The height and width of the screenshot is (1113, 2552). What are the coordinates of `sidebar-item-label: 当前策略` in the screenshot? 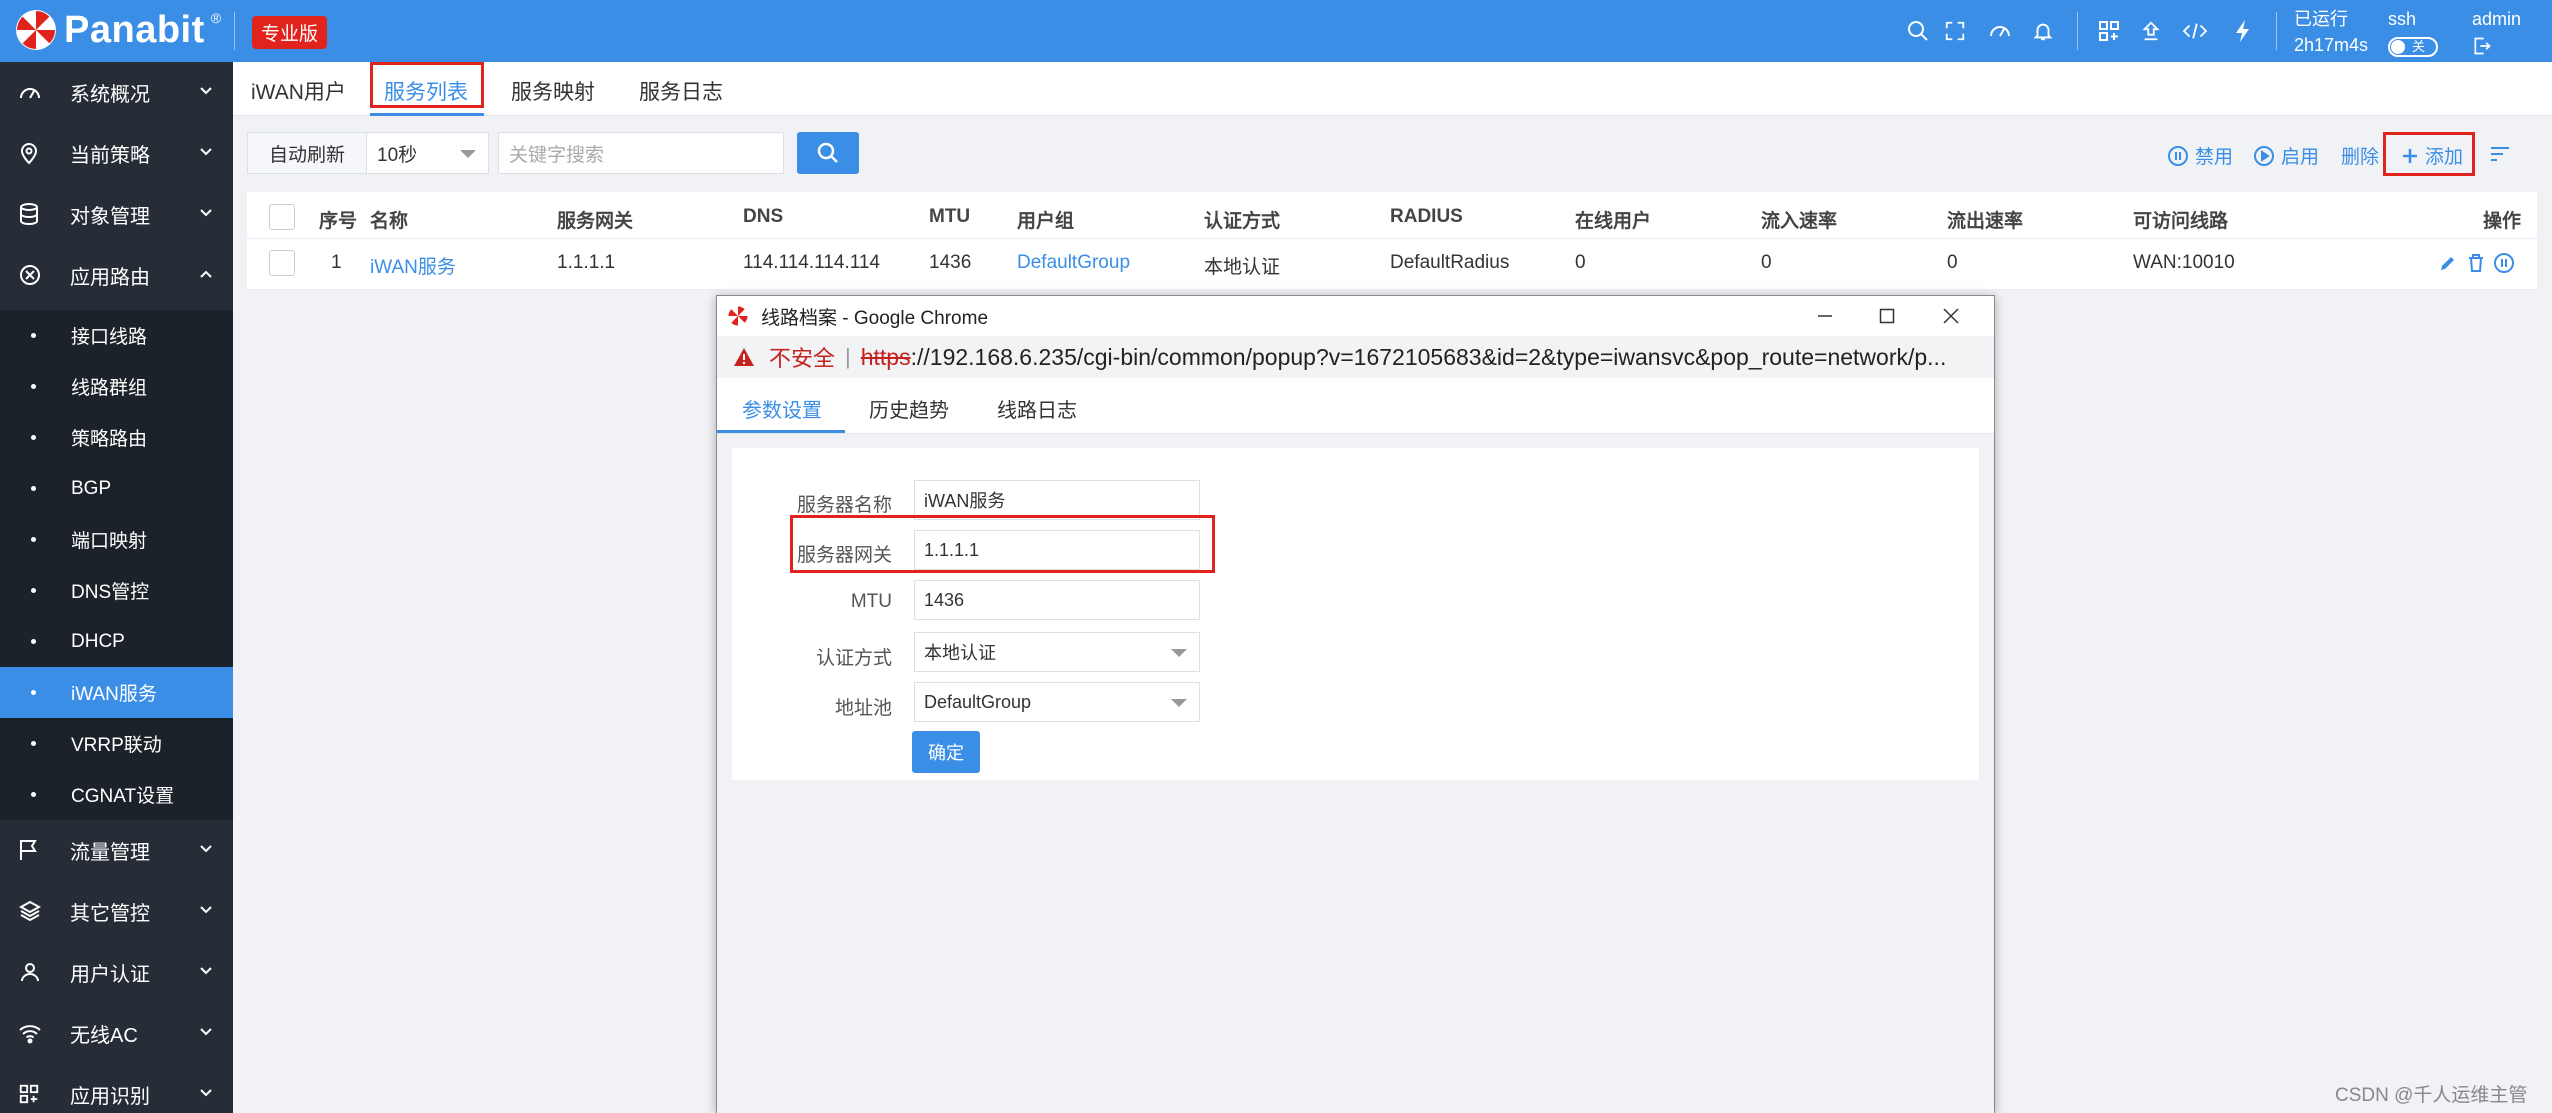 It's located at (110, 155).